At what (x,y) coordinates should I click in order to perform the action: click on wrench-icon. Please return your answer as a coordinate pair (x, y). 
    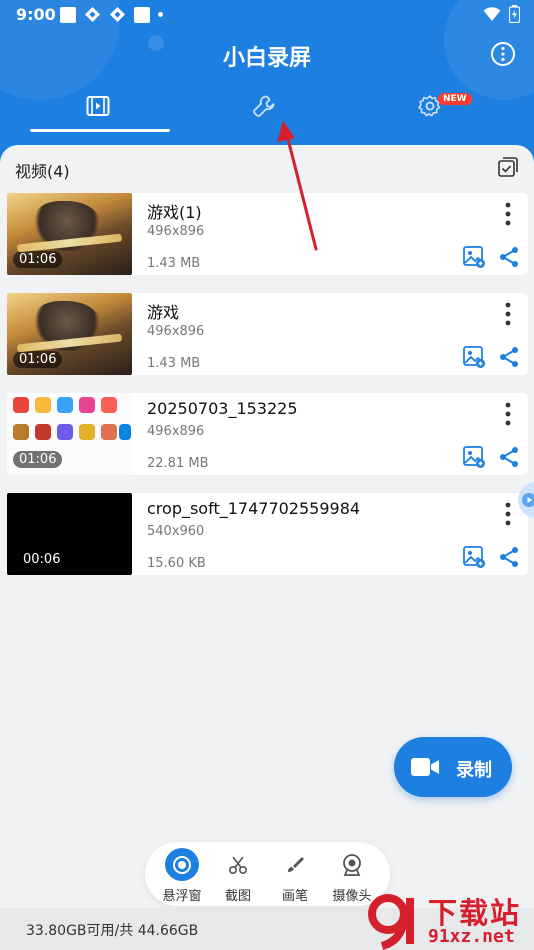
    Looking at the image, I should click on (264, 106).